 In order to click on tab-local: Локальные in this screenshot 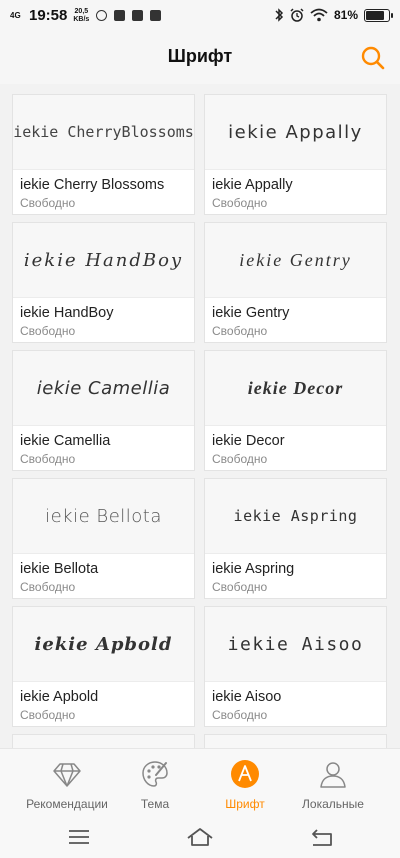, I will do `click(333, 784)`.